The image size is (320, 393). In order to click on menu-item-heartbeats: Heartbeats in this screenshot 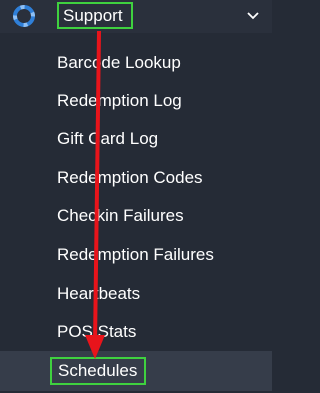, I will do `click(98, 294)`.